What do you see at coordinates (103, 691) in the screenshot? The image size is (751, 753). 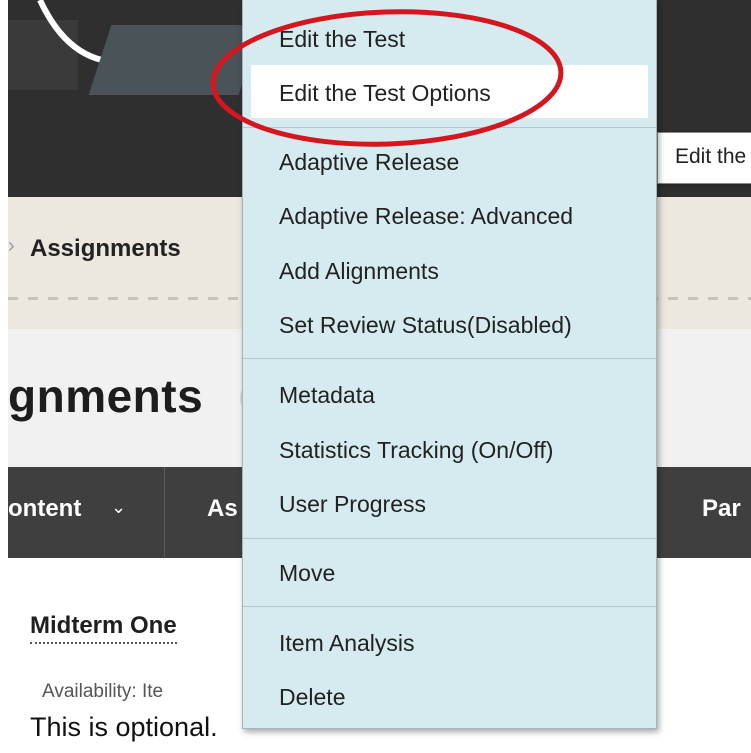 I see `availability-label: Availability: Ite` at bounding box center [103, 691].